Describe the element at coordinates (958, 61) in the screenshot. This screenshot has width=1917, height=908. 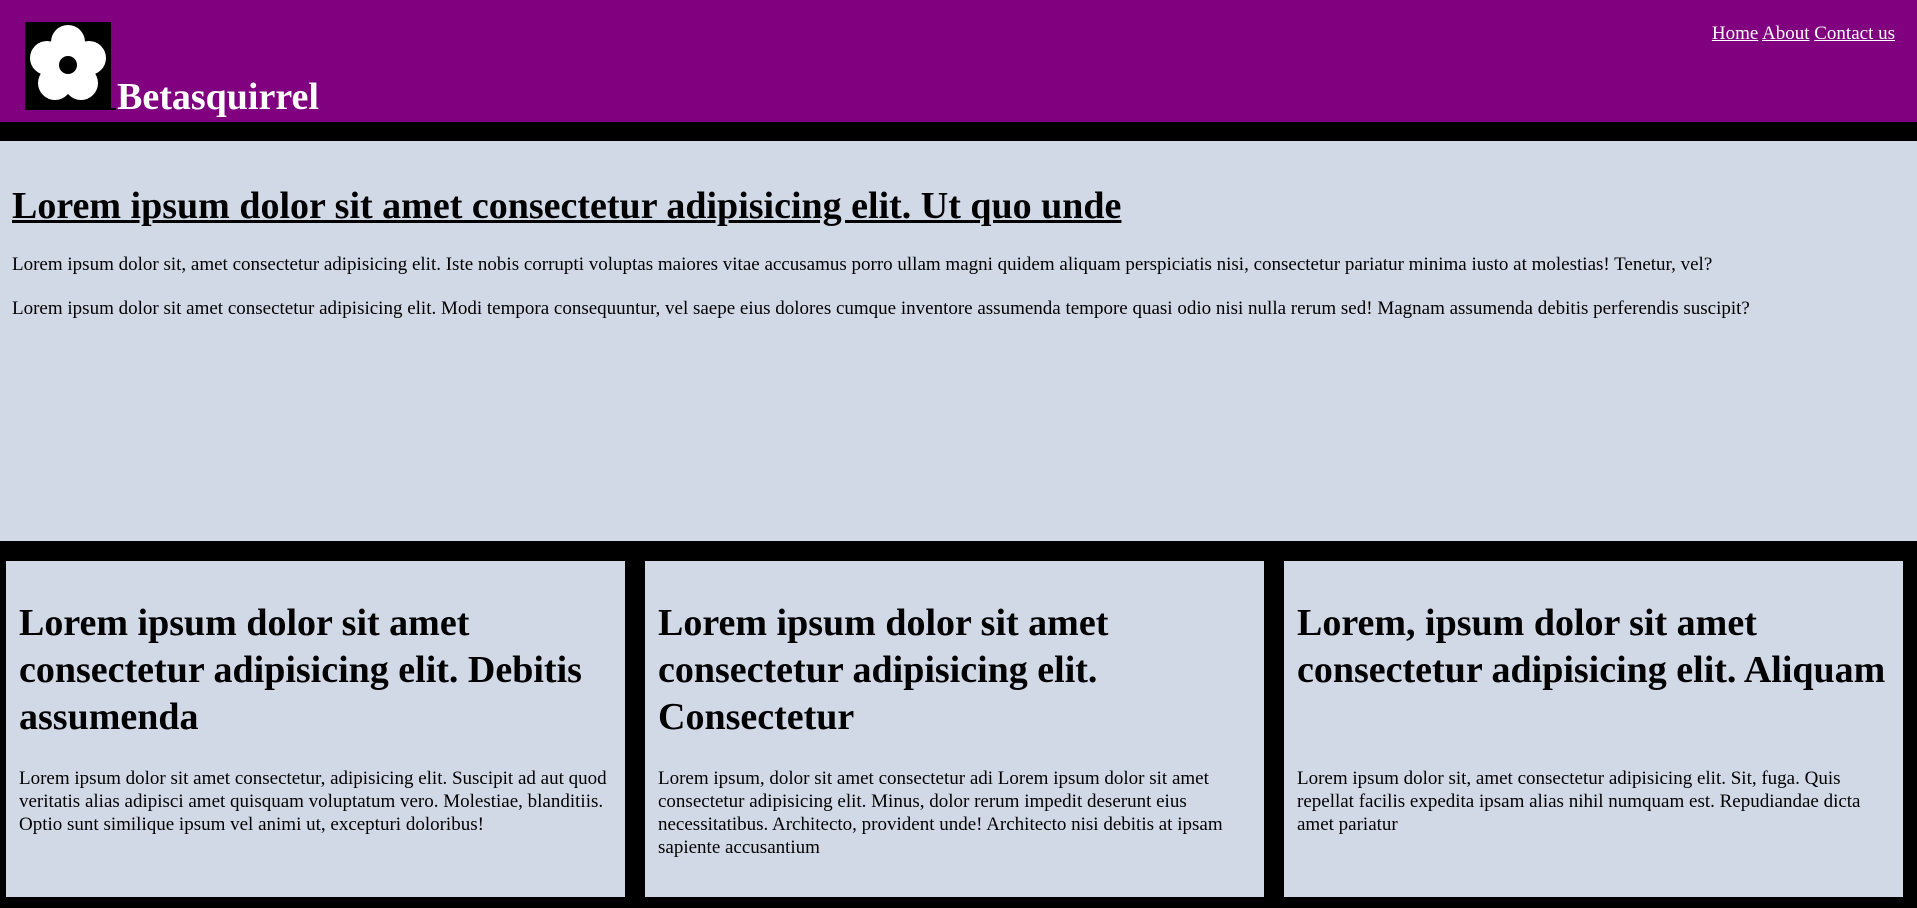
I see `site-header: Betasquirrel Home About Contact us` at that location.